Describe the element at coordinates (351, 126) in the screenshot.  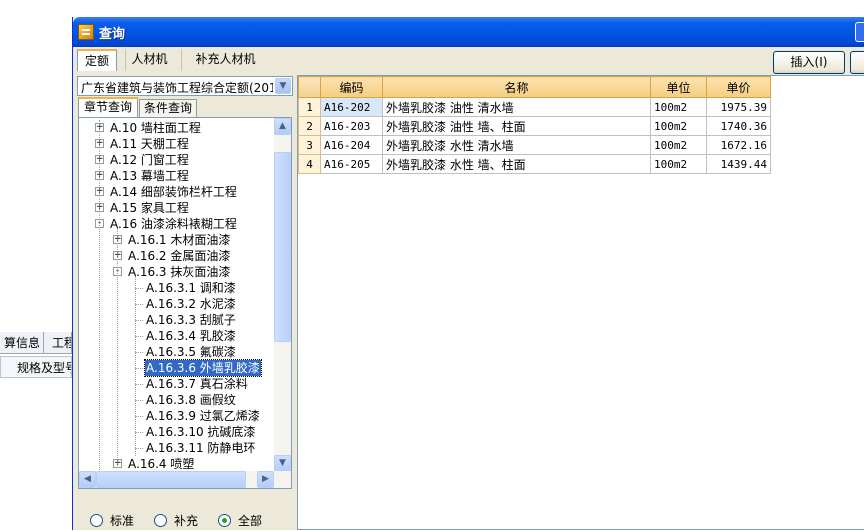
I see `cell-code: A16-203` at that location.